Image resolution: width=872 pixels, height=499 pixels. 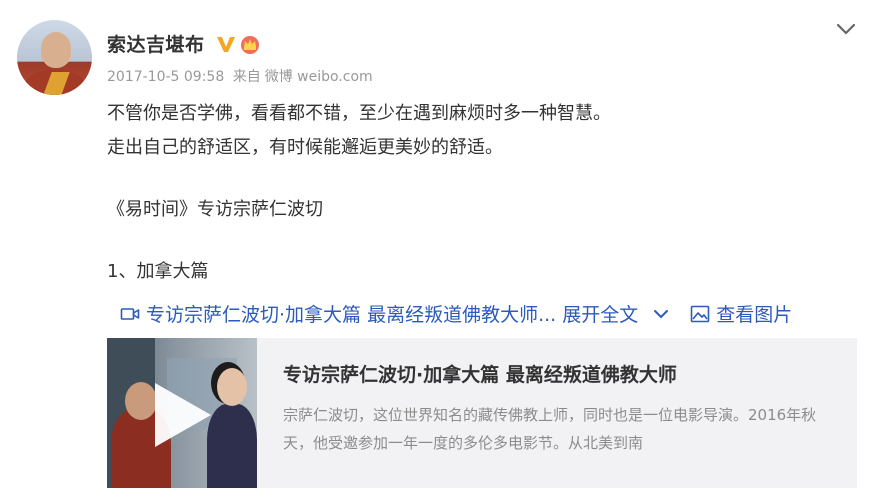 I want to click on thumbnail-person-monk-head, so click(x=141, y=401).